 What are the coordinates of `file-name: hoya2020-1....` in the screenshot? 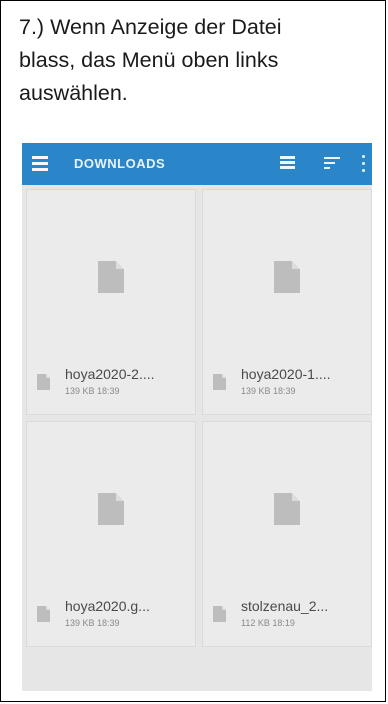 It's located at (286, 374).